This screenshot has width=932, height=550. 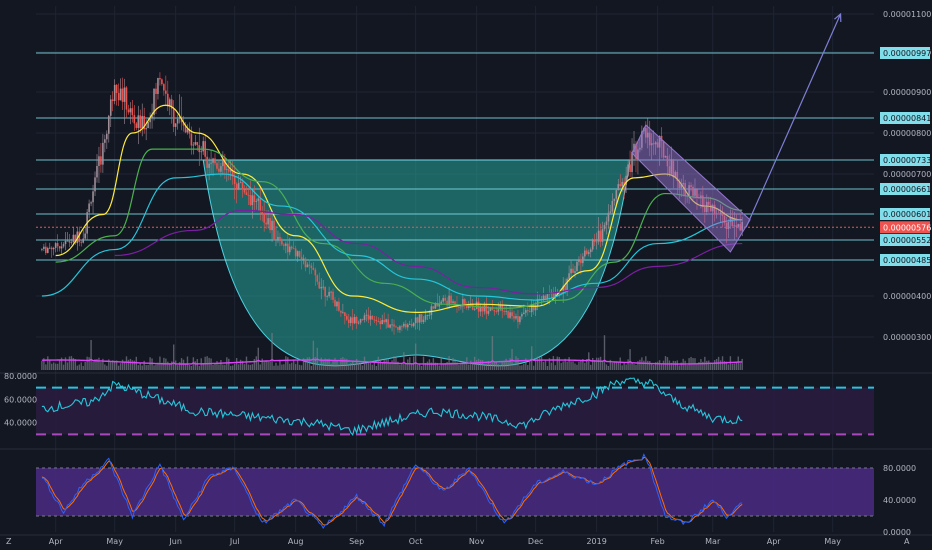 What do you see at coordinates (907, 214) in the screenshot?
I see `price-tag-label: 0.00000601` at bounding box center [907, 214].